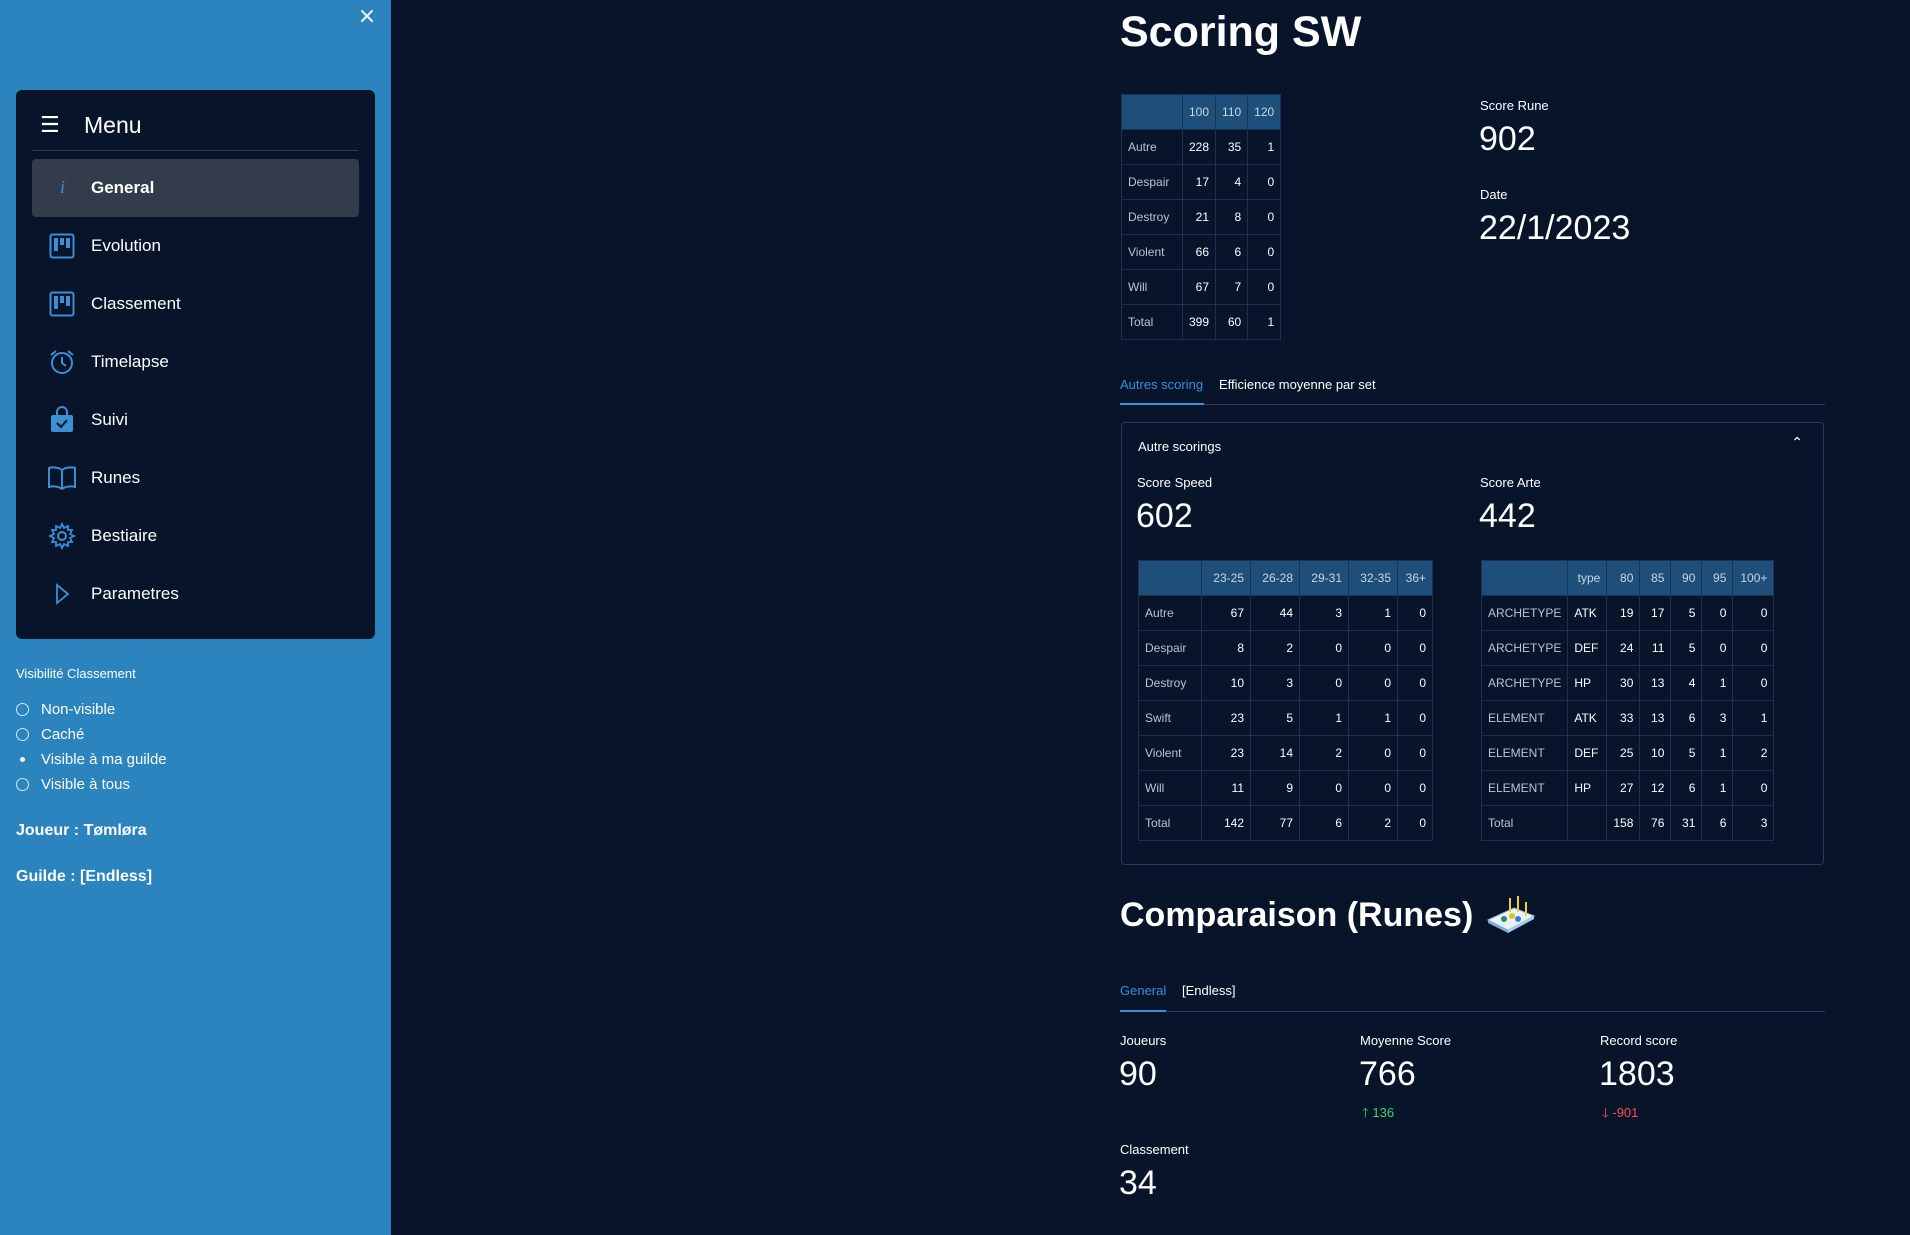 This screenshot has height=1235, width=1910. Describe the element at coordinates (1524, 578) in the screenshot. I see `table-header` at that location.